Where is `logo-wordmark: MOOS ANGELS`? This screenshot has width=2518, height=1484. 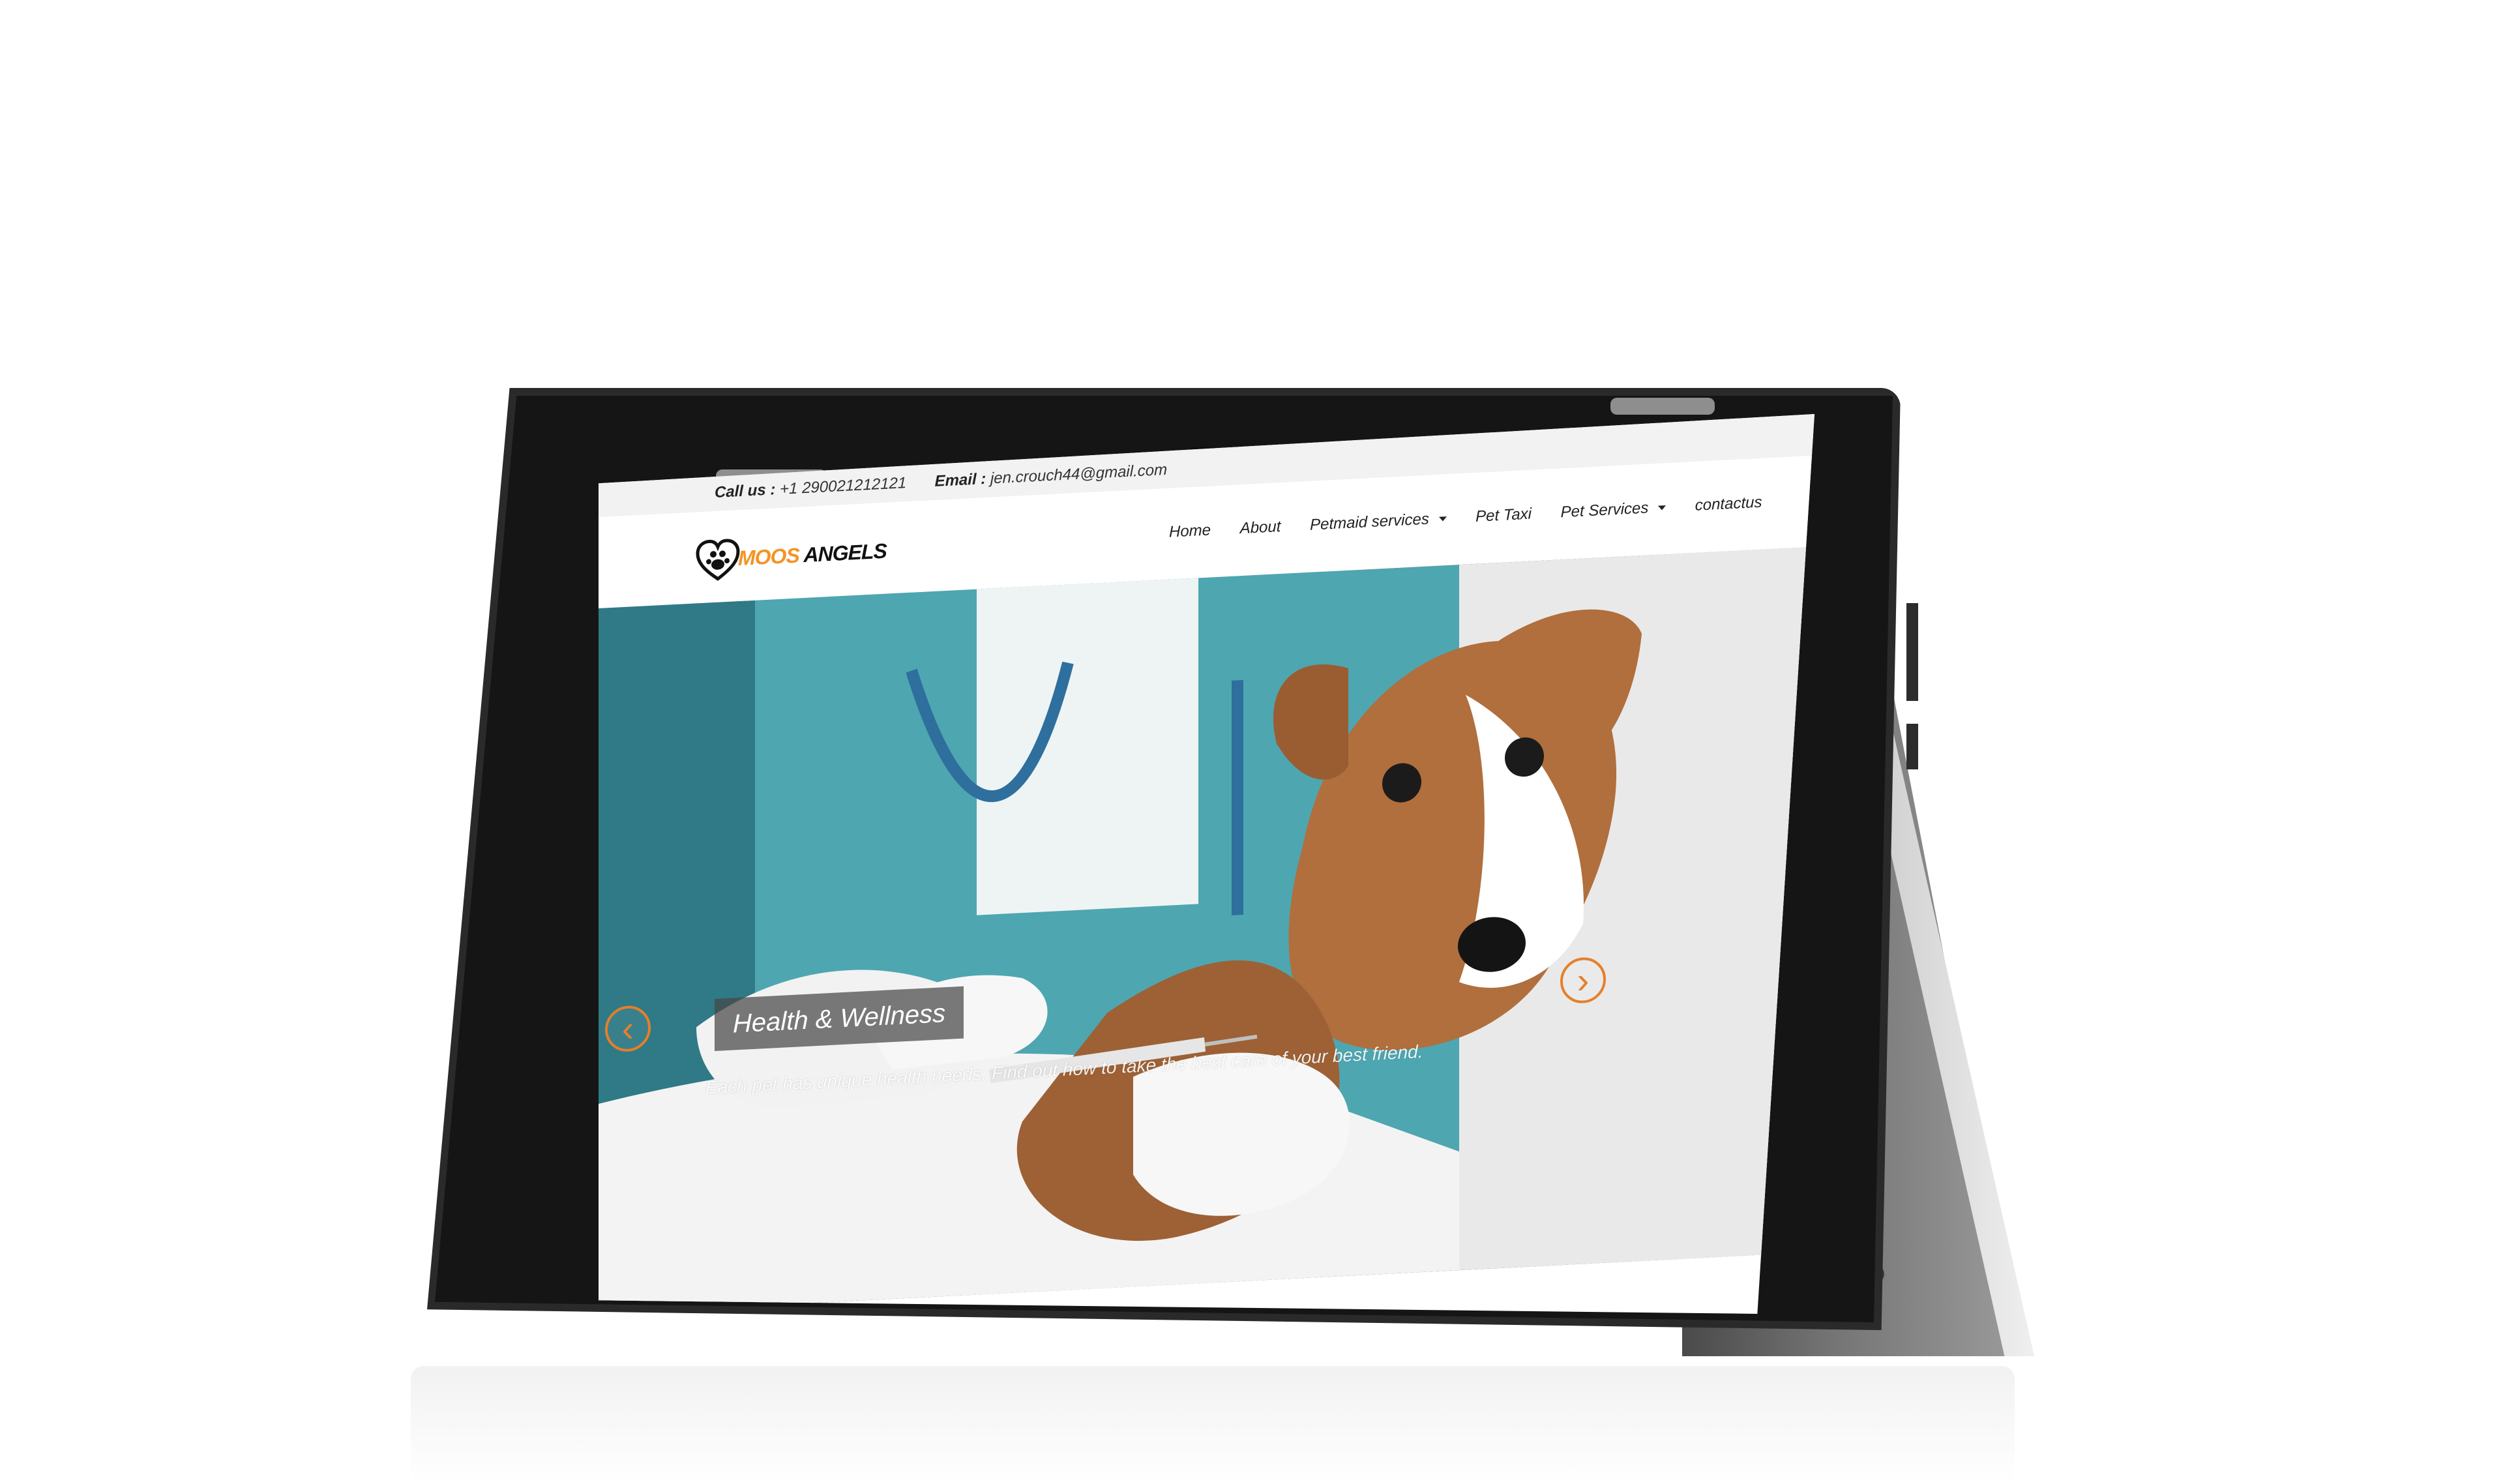 logo-wordmark: MOOS ANGELS is located at coordinates (812, 555).